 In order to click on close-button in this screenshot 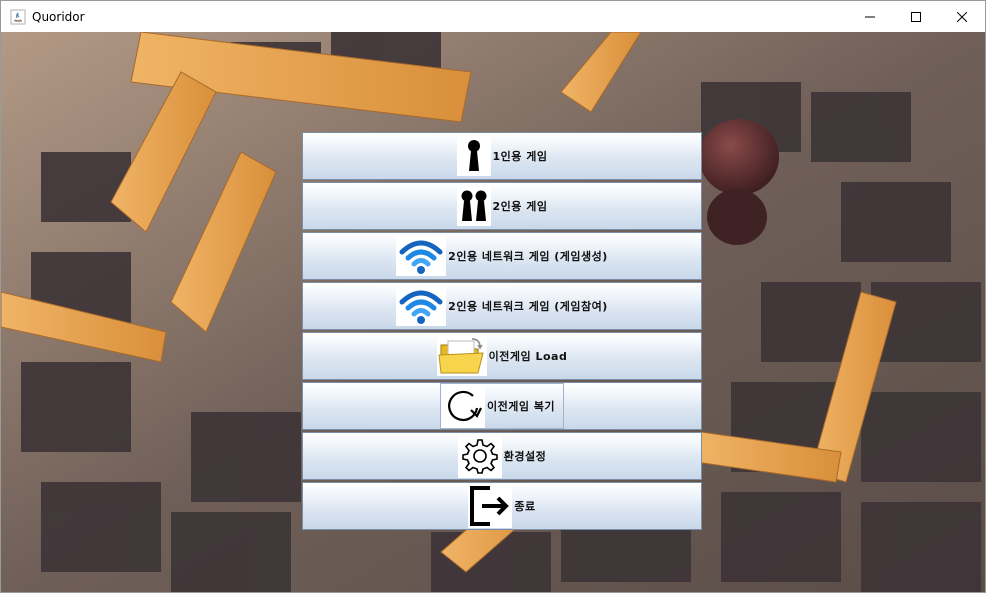, I will do `click(962, 16)`.